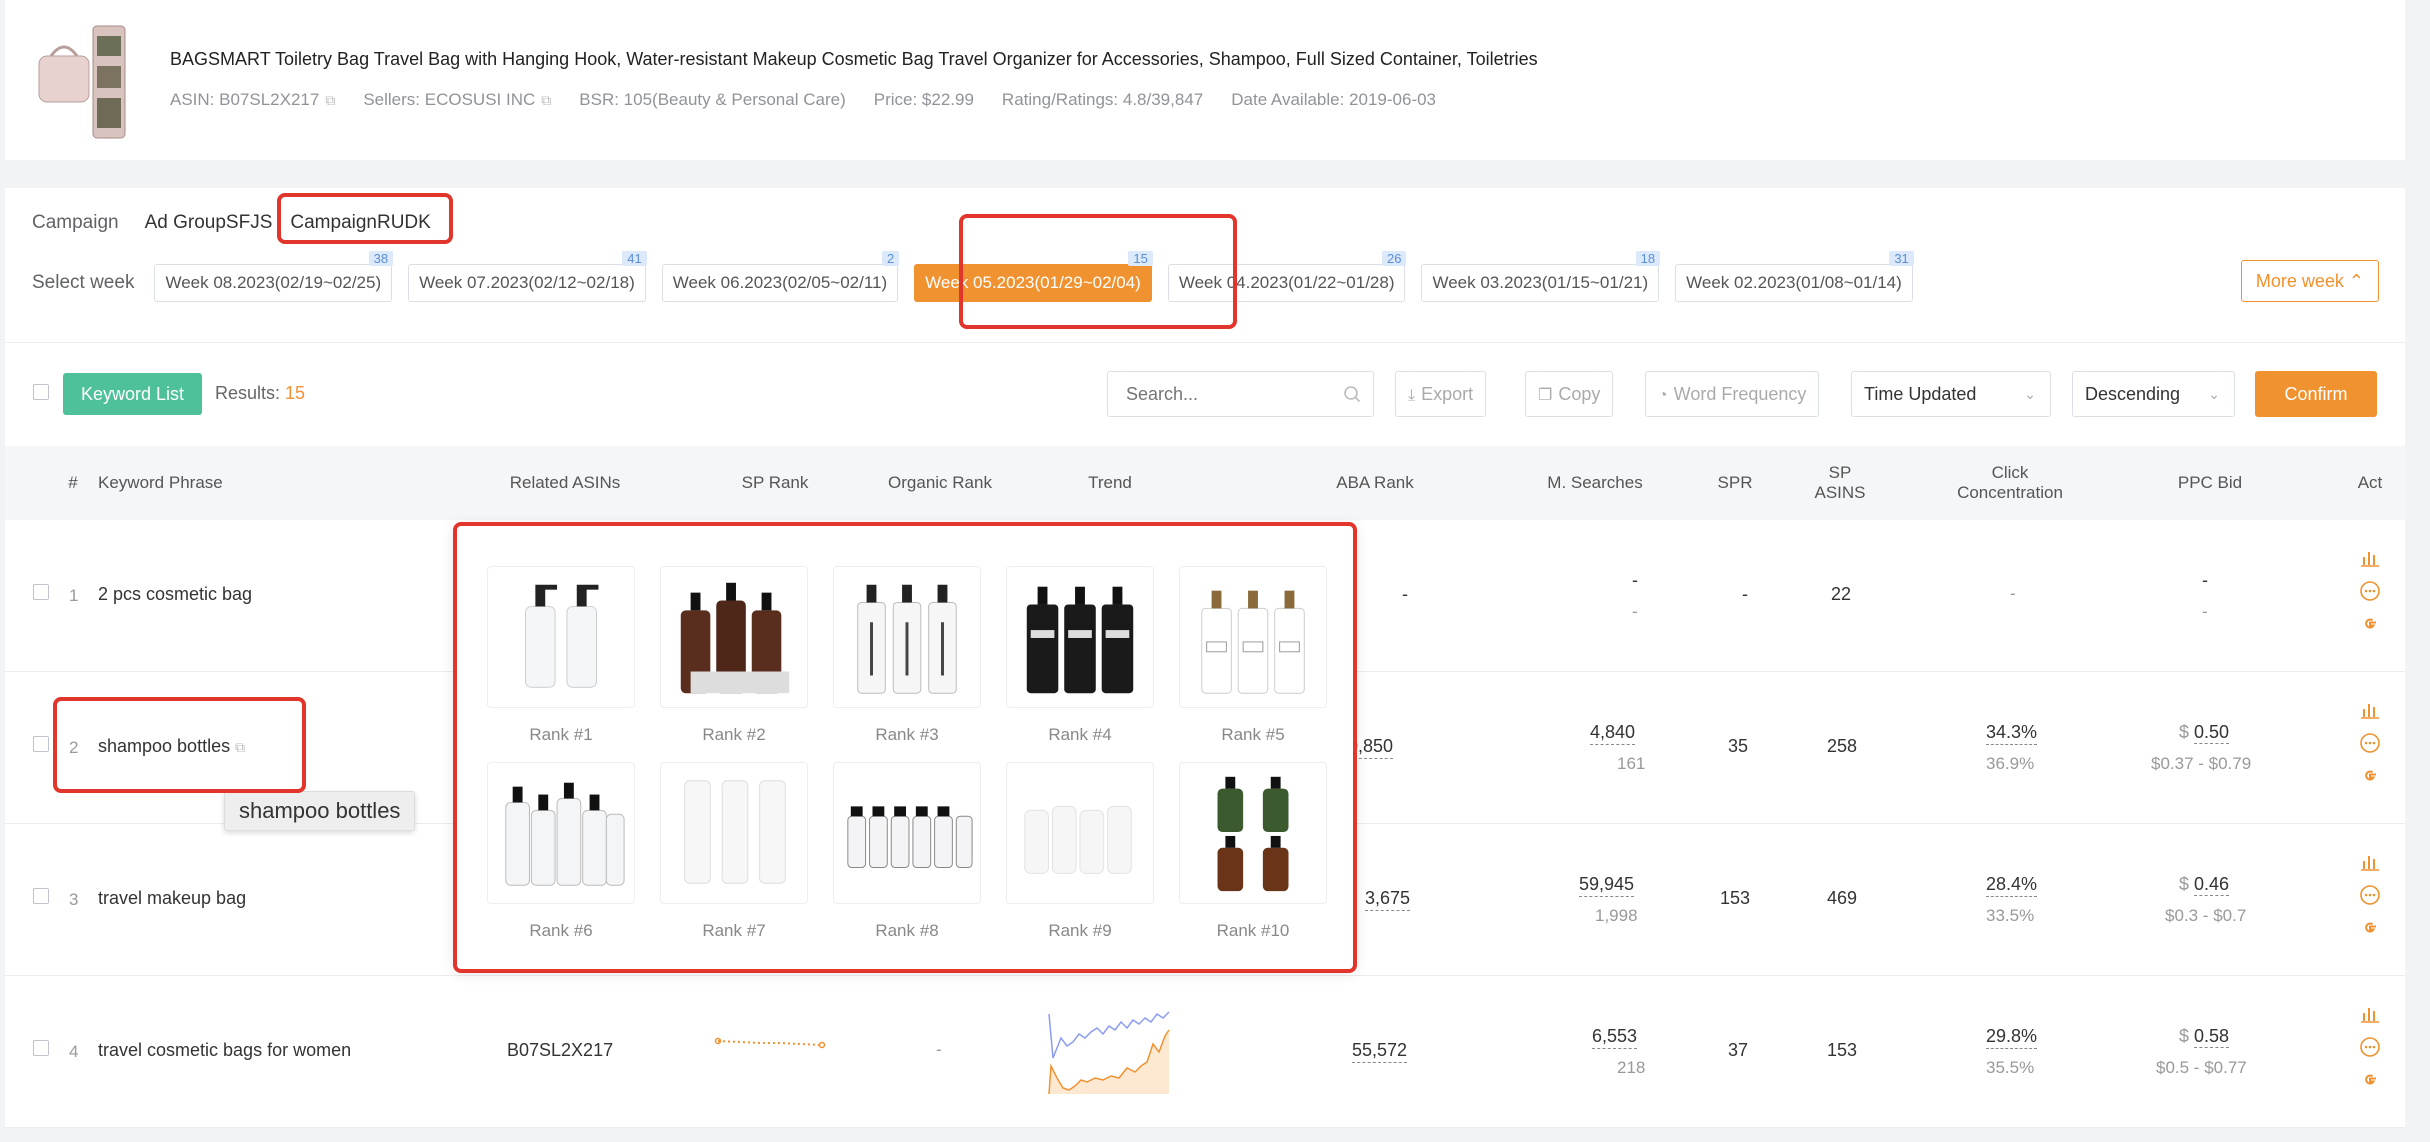 The height and width of the screenshot is (1142, 2430). What do you see at coordinates (2210, 482) in the screenshot?
I see `col-ppc-bid: PPC Bid` at bounding box center [2210, 482].